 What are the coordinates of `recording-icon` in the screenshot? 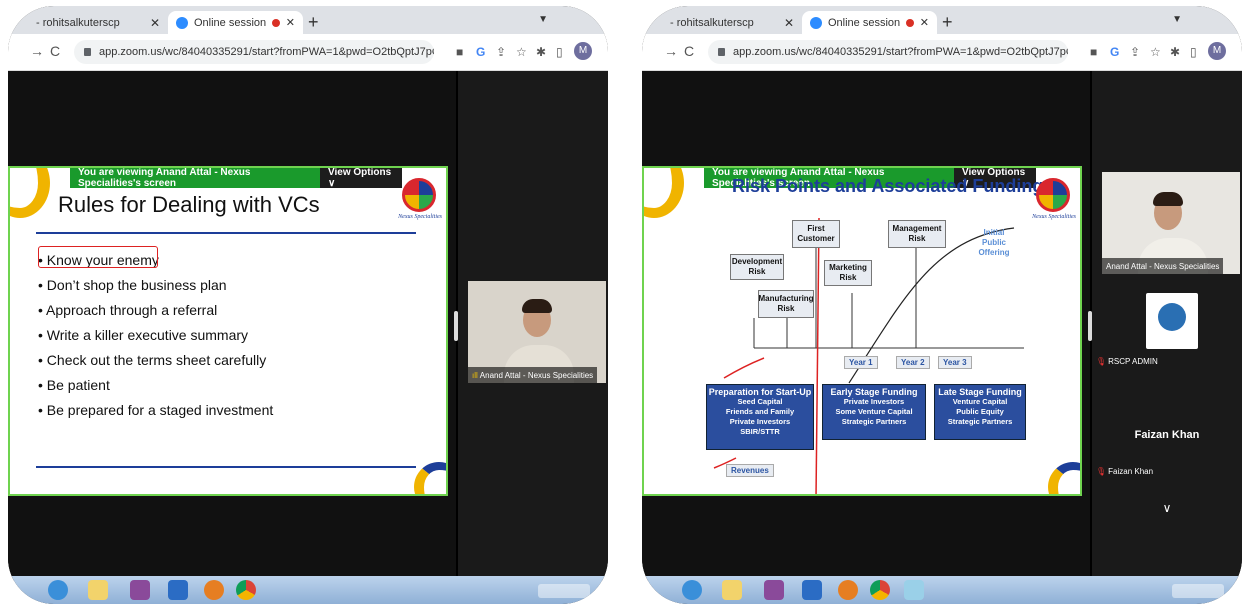 It's located at (275, 22).